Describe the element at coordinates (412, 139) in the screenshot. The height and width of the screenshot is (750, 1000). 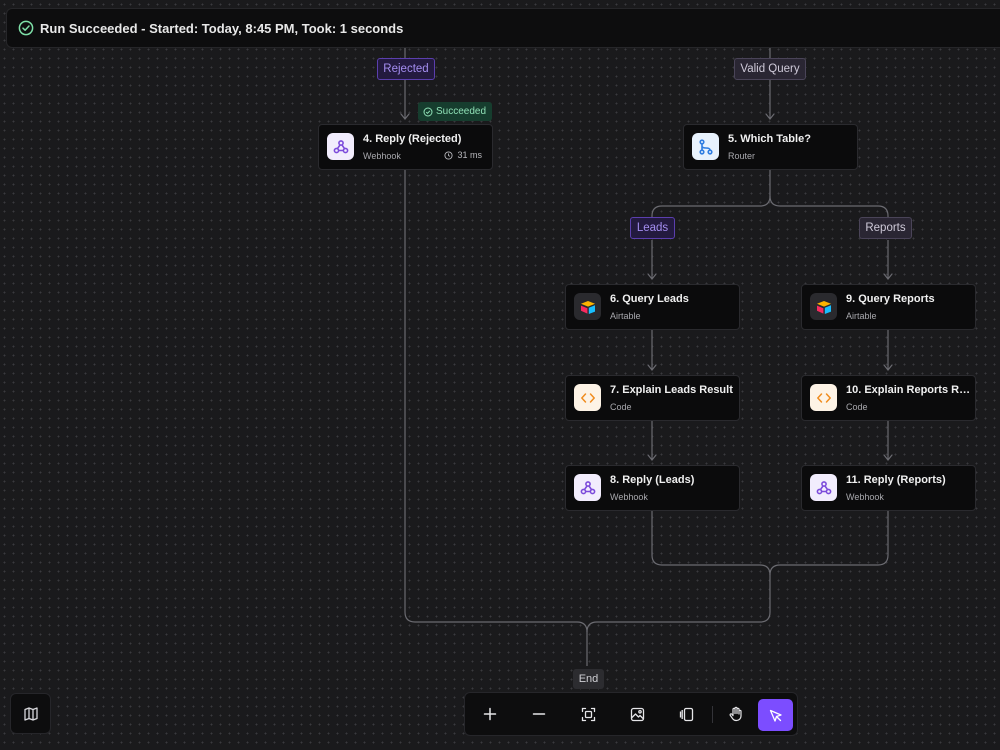
I see `node-title: 4. Reply (Rejected)` at that location.